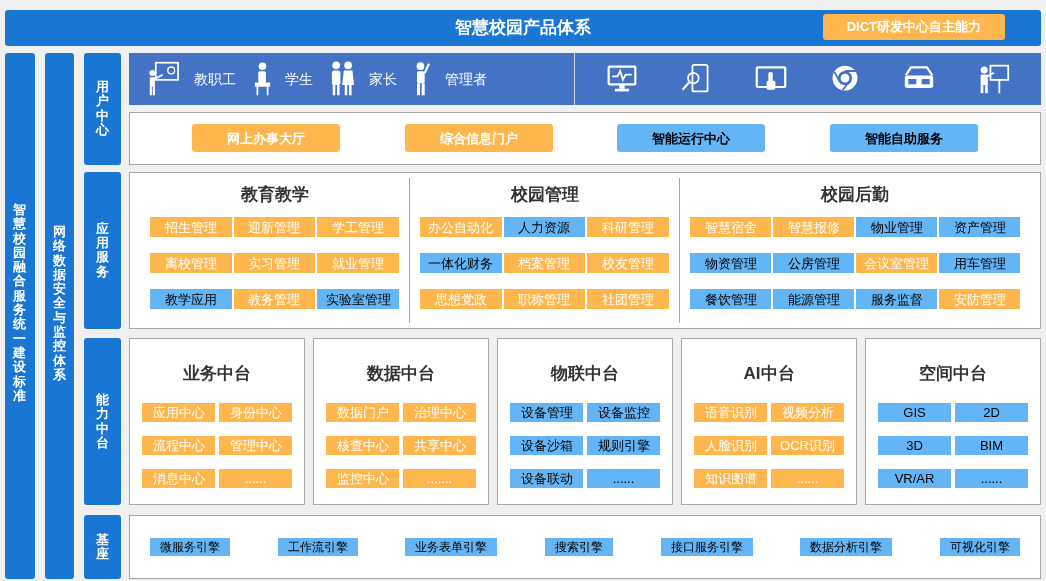 The image size is (1046, 581). What do you see at coordinates (807, 413) in the screenshot?
I see `tile: 视频分析` at bounding box center [807, 413].